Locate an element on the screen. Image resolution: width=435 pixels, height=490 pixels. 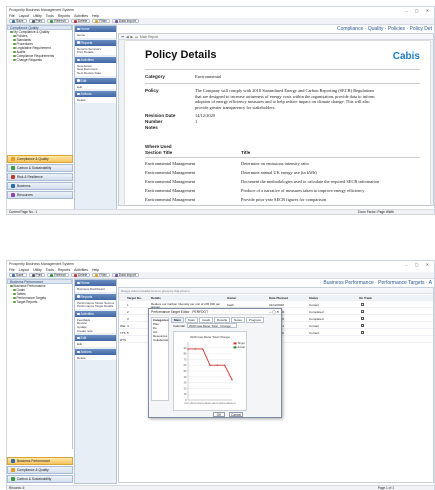
app-title: Prosperity Business Management System is located at coordinates (41, 264).